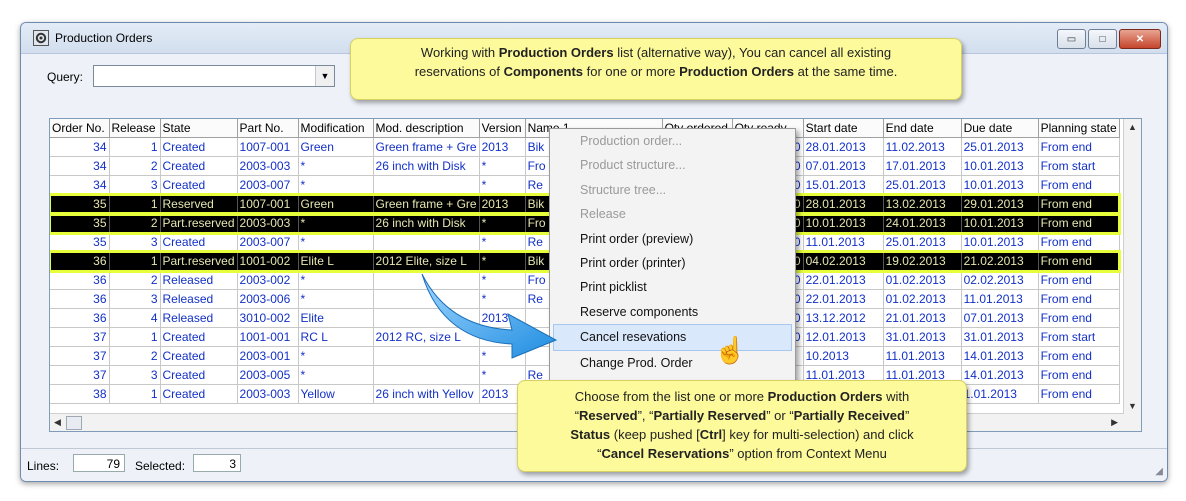 The width and height of the screenshot is (1186, 501). What do you see at coordinates (1132, 275) in the screenshot?
I see `vertical-scrollbar: ▲ ▼` at bounding box center [1132, 275].